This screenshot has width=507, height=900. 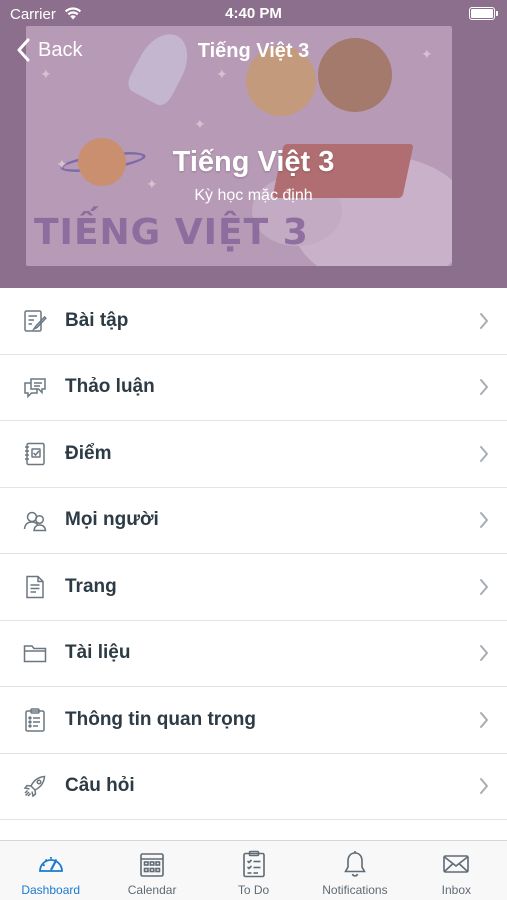 I want to click on folder-icon, so click(x=35, y=653).